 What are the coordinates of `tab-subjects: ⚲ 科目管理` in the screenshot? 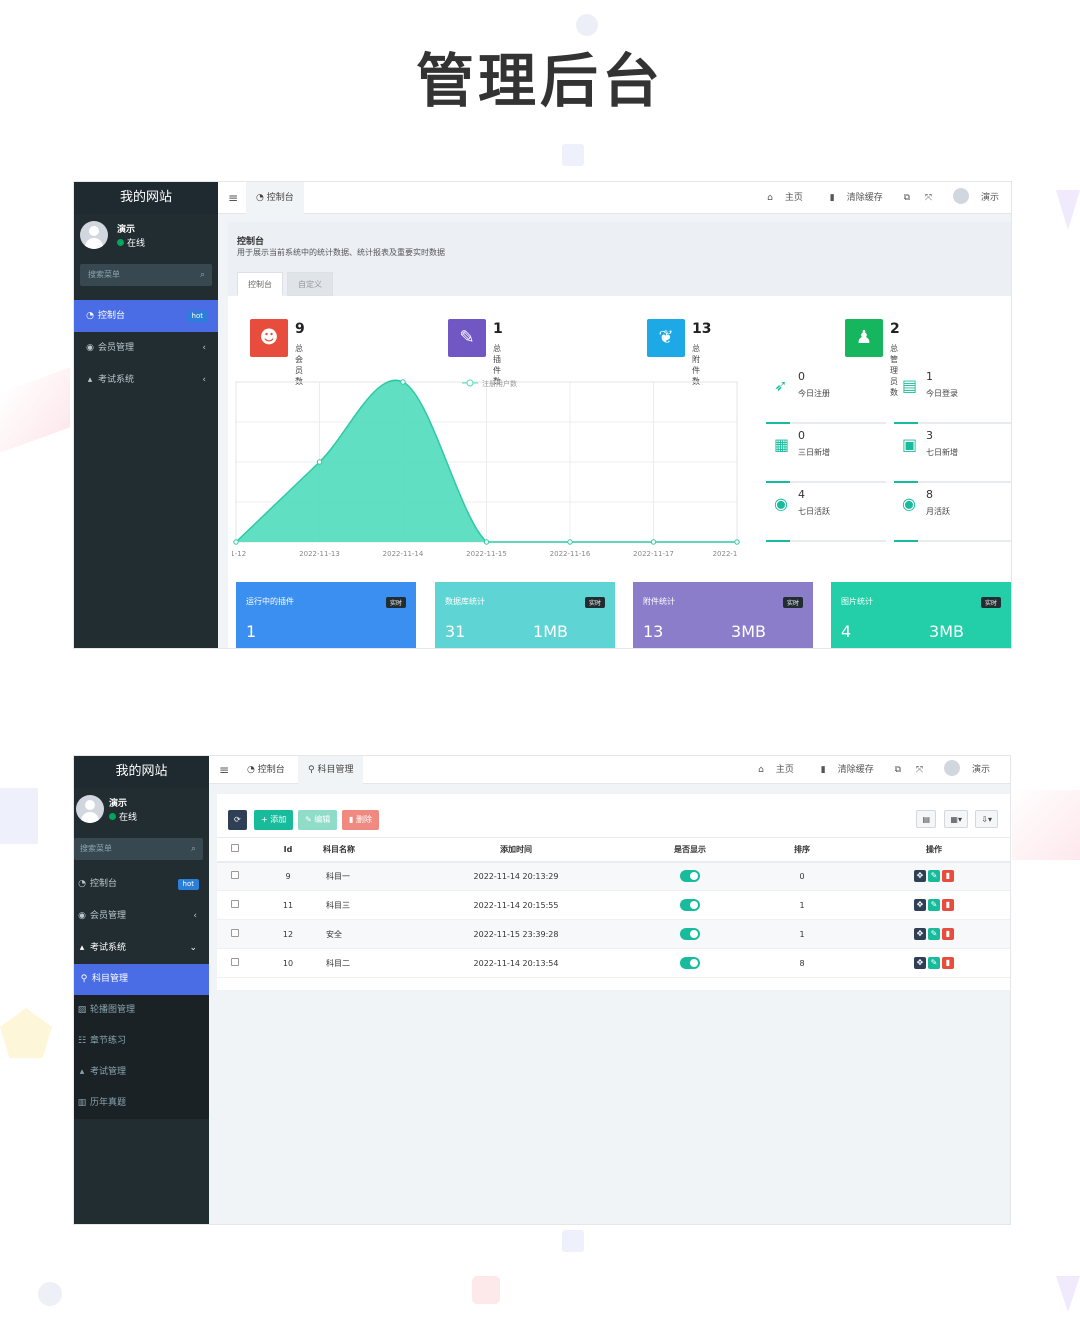 It's located at (331, 770).